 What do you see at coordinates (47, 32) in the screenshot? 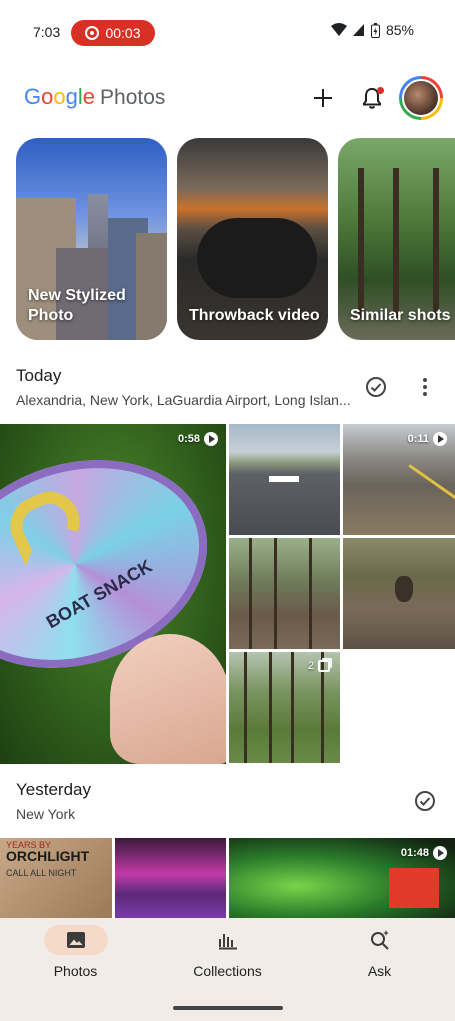
I see `status-time: 7:03` at bounding box center [47, 32].